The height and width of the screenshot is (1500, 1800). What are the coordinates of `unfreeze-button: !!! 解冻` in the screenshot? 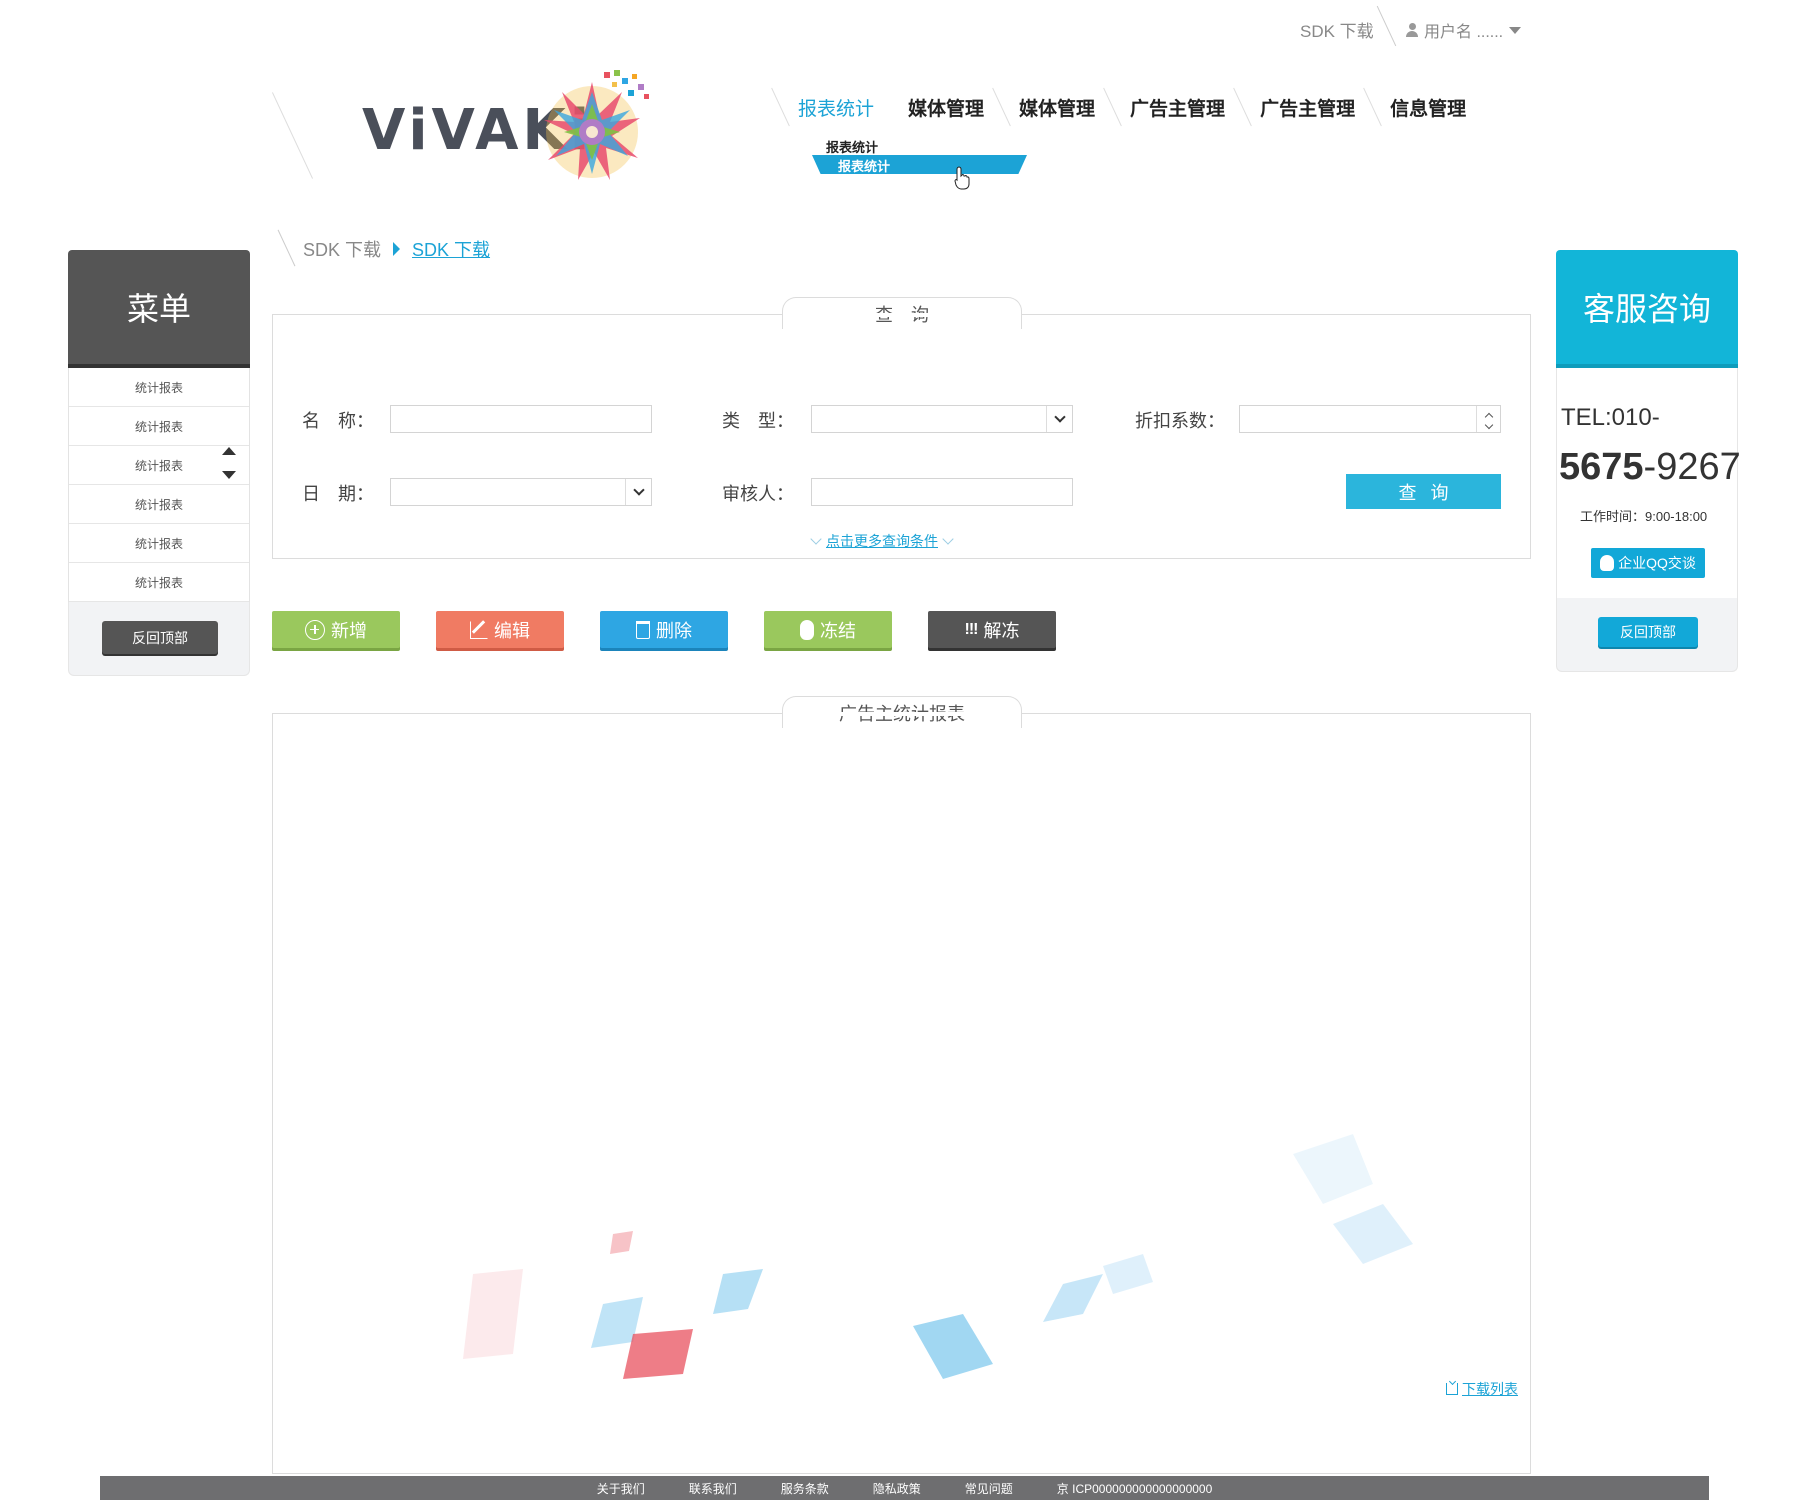 It's located at (992, 629).